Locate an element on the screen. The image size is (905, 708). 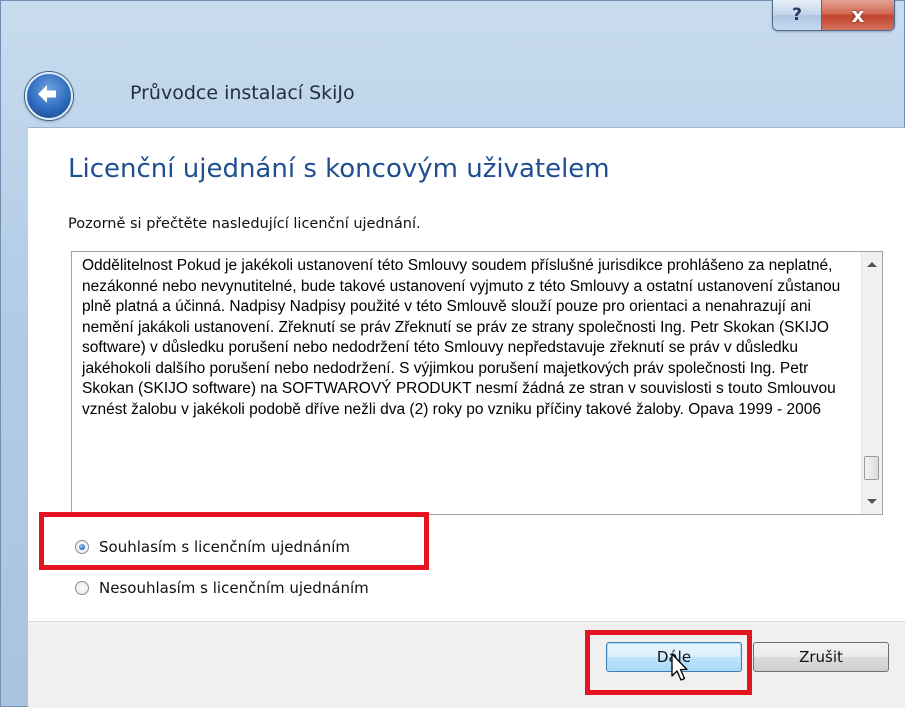
footer-bar: Dále Zrušit is located at coordinates (466, 664).